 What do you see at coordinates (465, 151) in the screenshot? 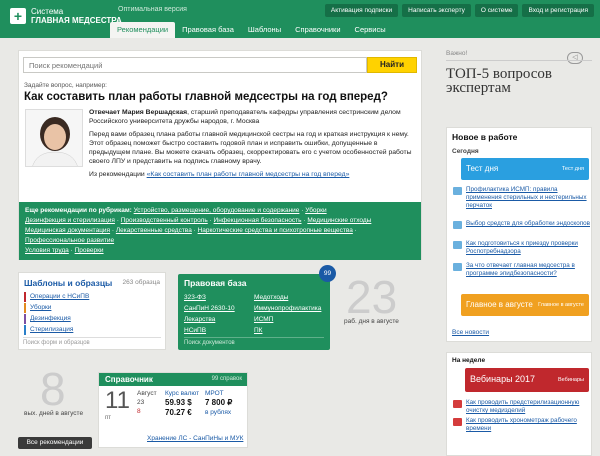
I see `today-label: Сегодня` at bounding box center [465, 151].